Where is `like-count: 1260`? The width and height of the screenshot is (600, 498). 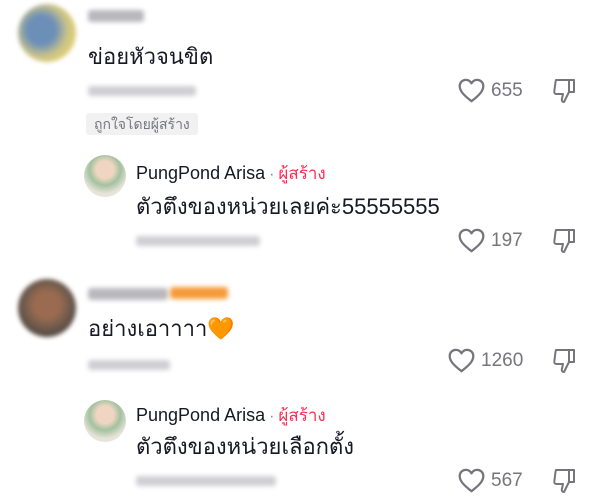
like-count: 1260 is located at coordinates (502, 360).